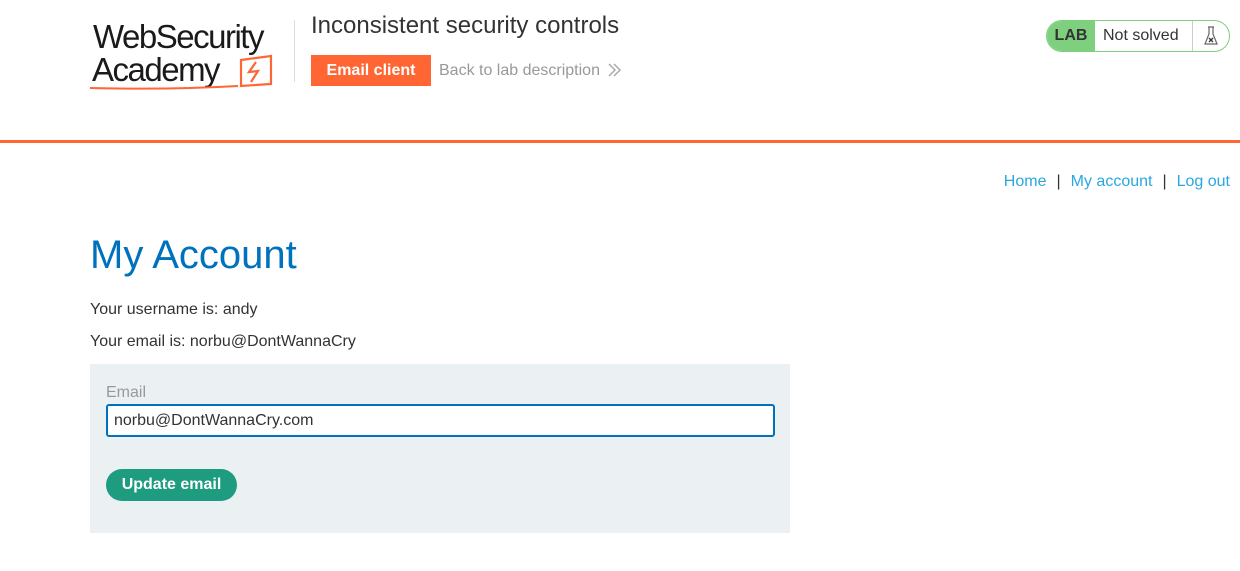  I want to click on header-divider, so click(620, 141).